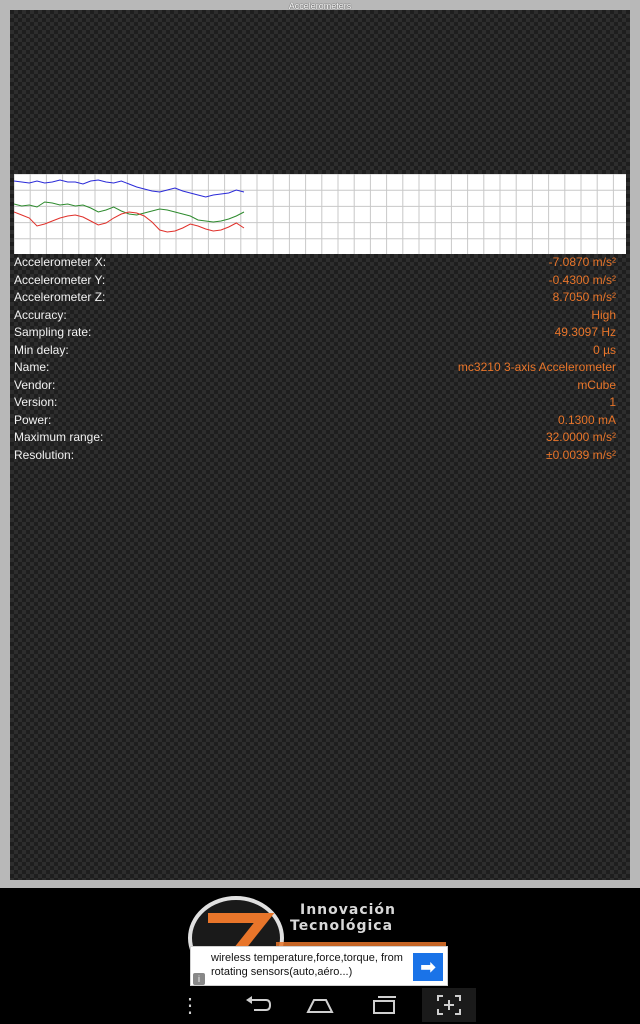  I want to click on recent-apps-icon, so click(384, 1005).